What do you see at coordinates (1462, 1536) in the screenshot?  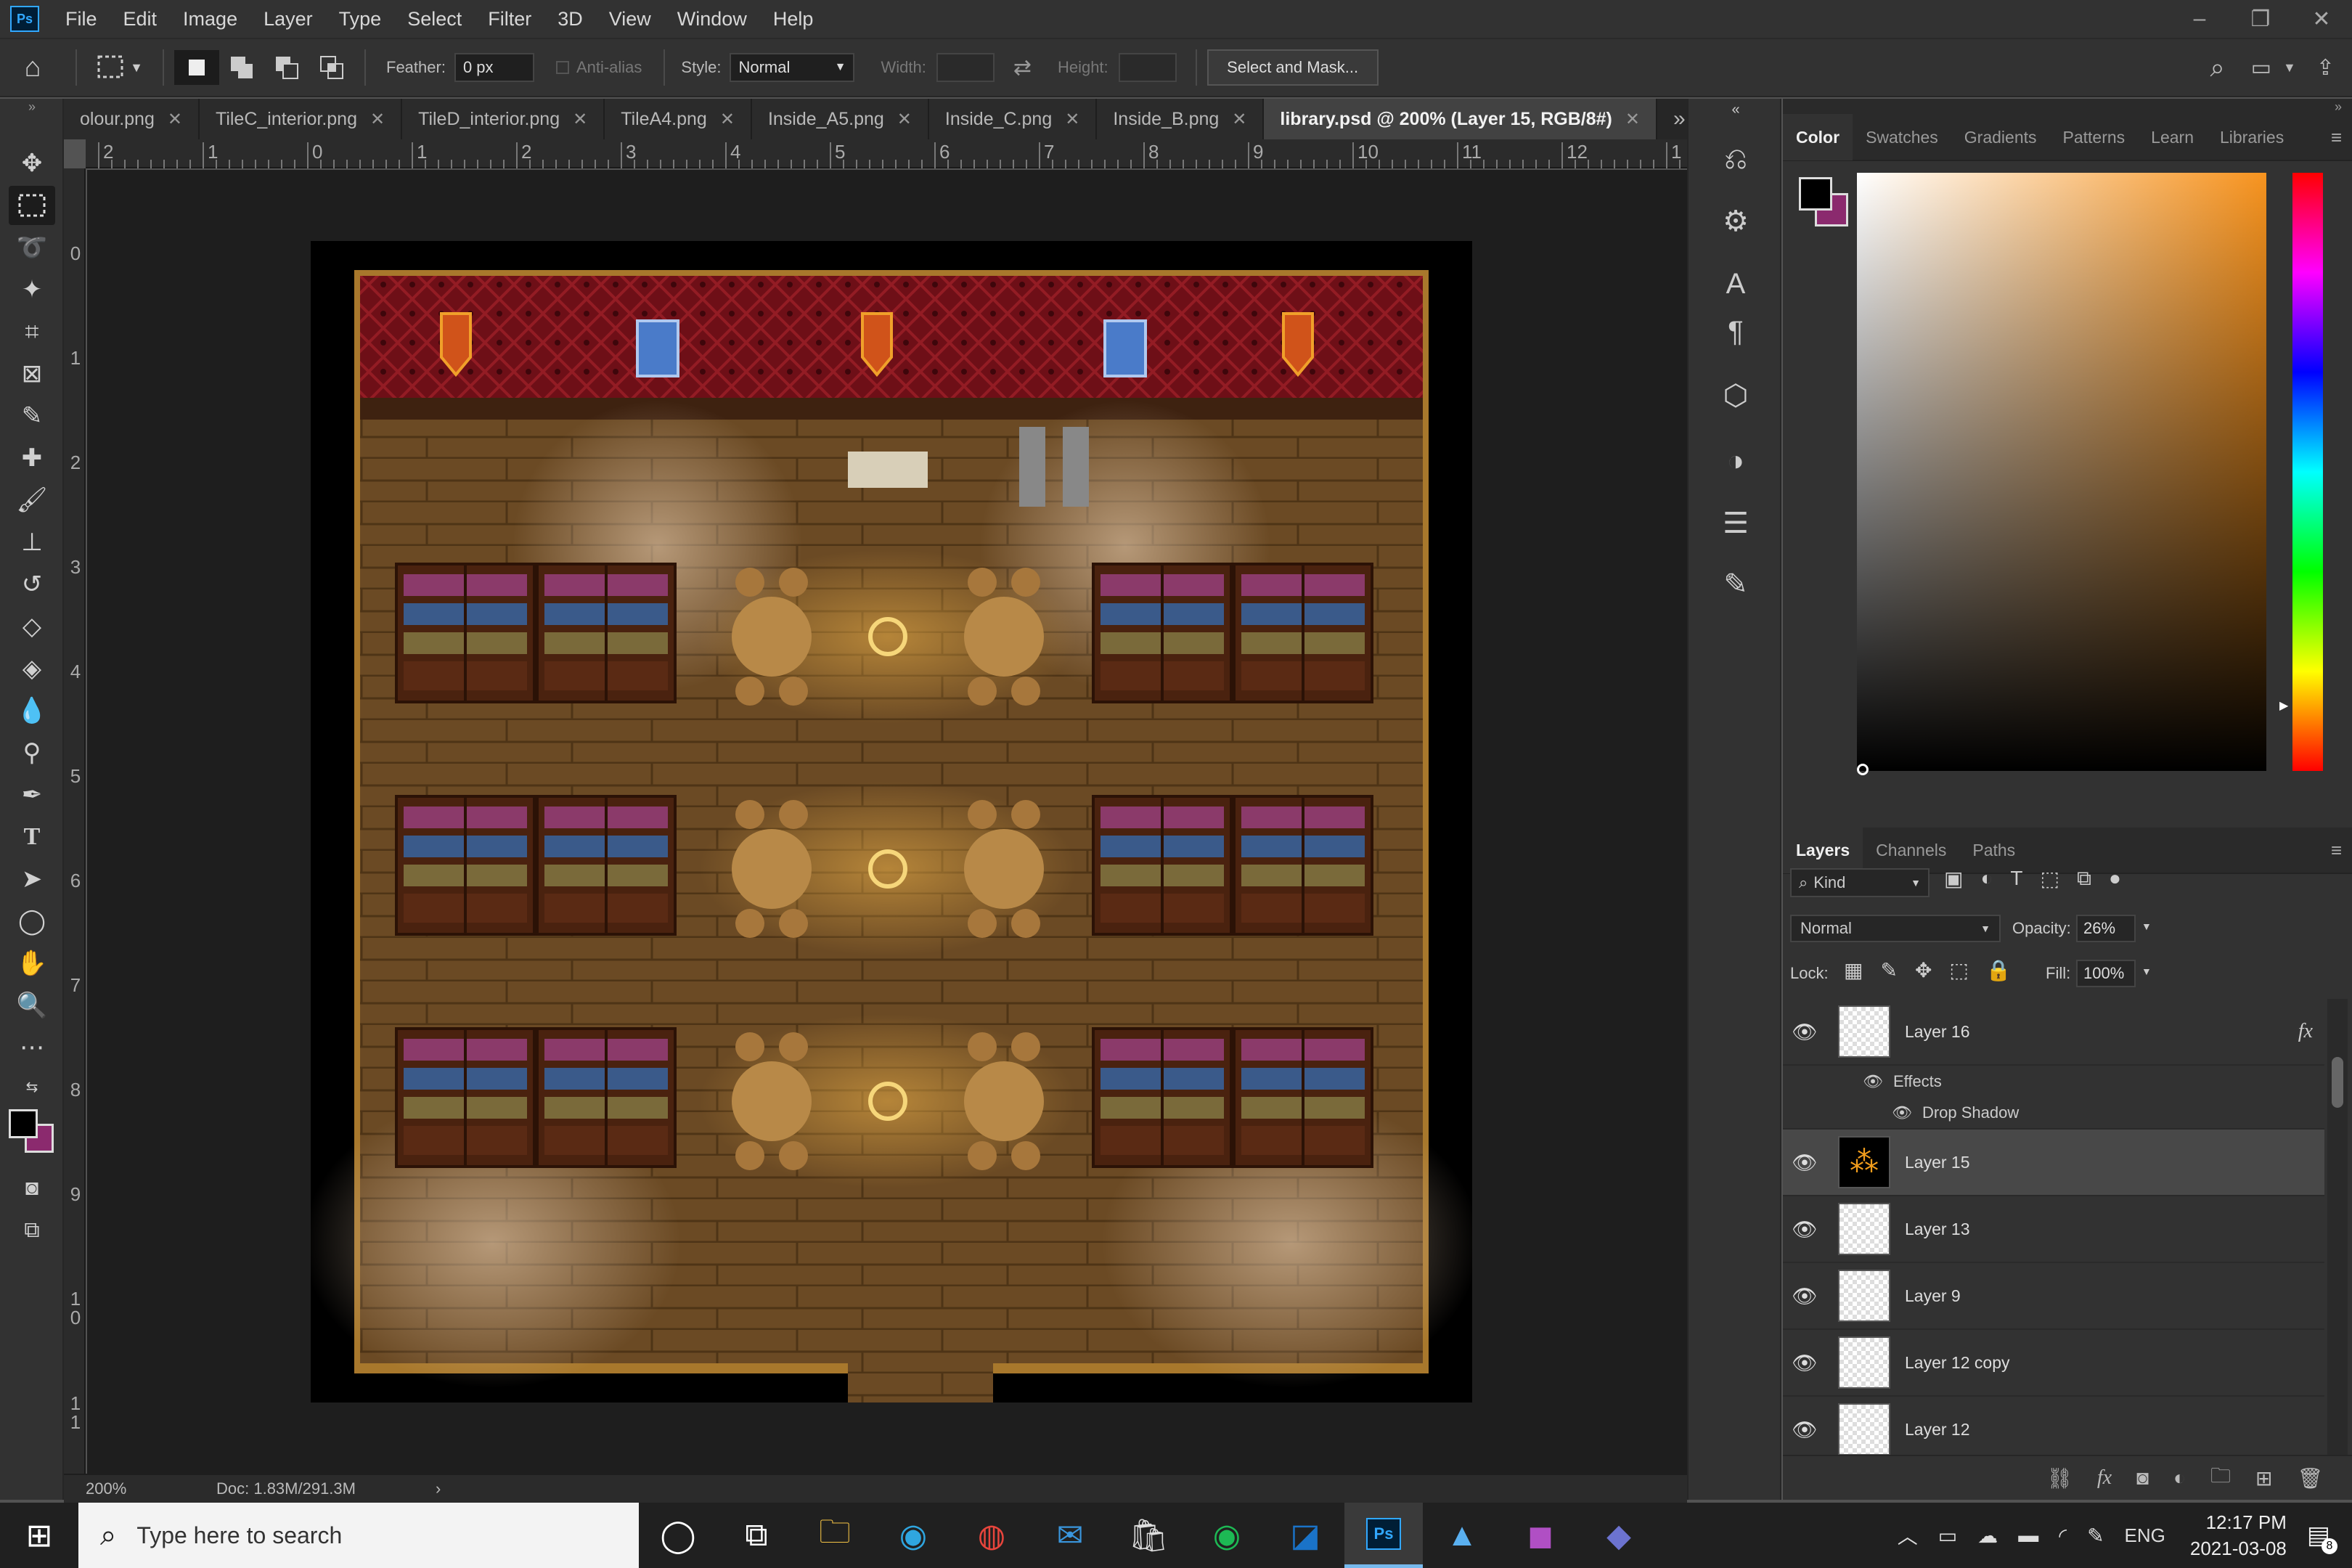 I see `photos-icon: ▲` at bounding box center [1462, 1536].